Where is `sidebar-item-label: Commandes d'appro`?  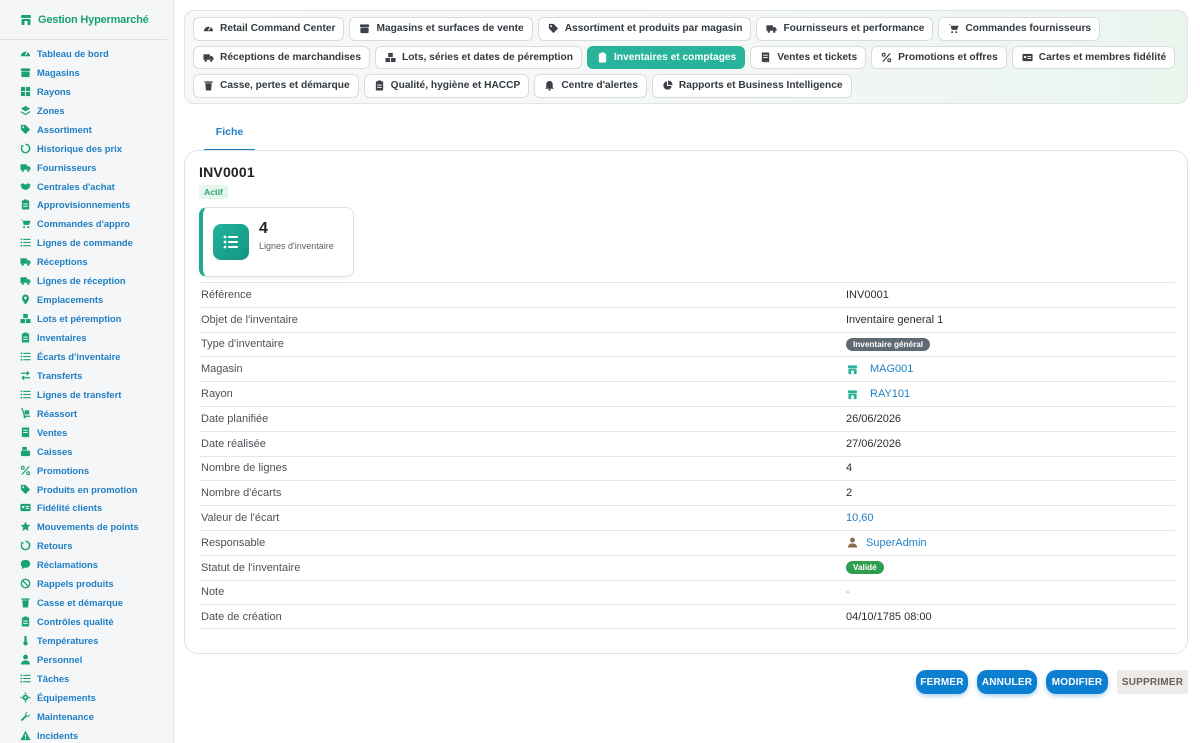
sidebar-item-label: Commandes d'appro is located at coordinates (83, 224).